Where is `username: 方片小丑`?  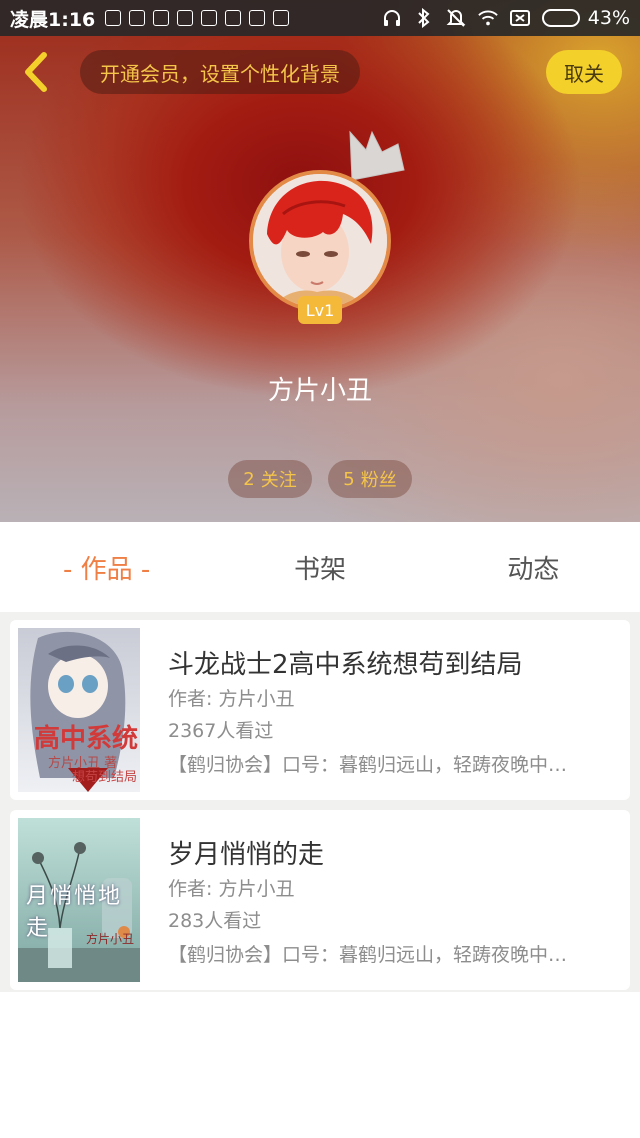 username: 方片小丑 is located at coordinates (319, 391).